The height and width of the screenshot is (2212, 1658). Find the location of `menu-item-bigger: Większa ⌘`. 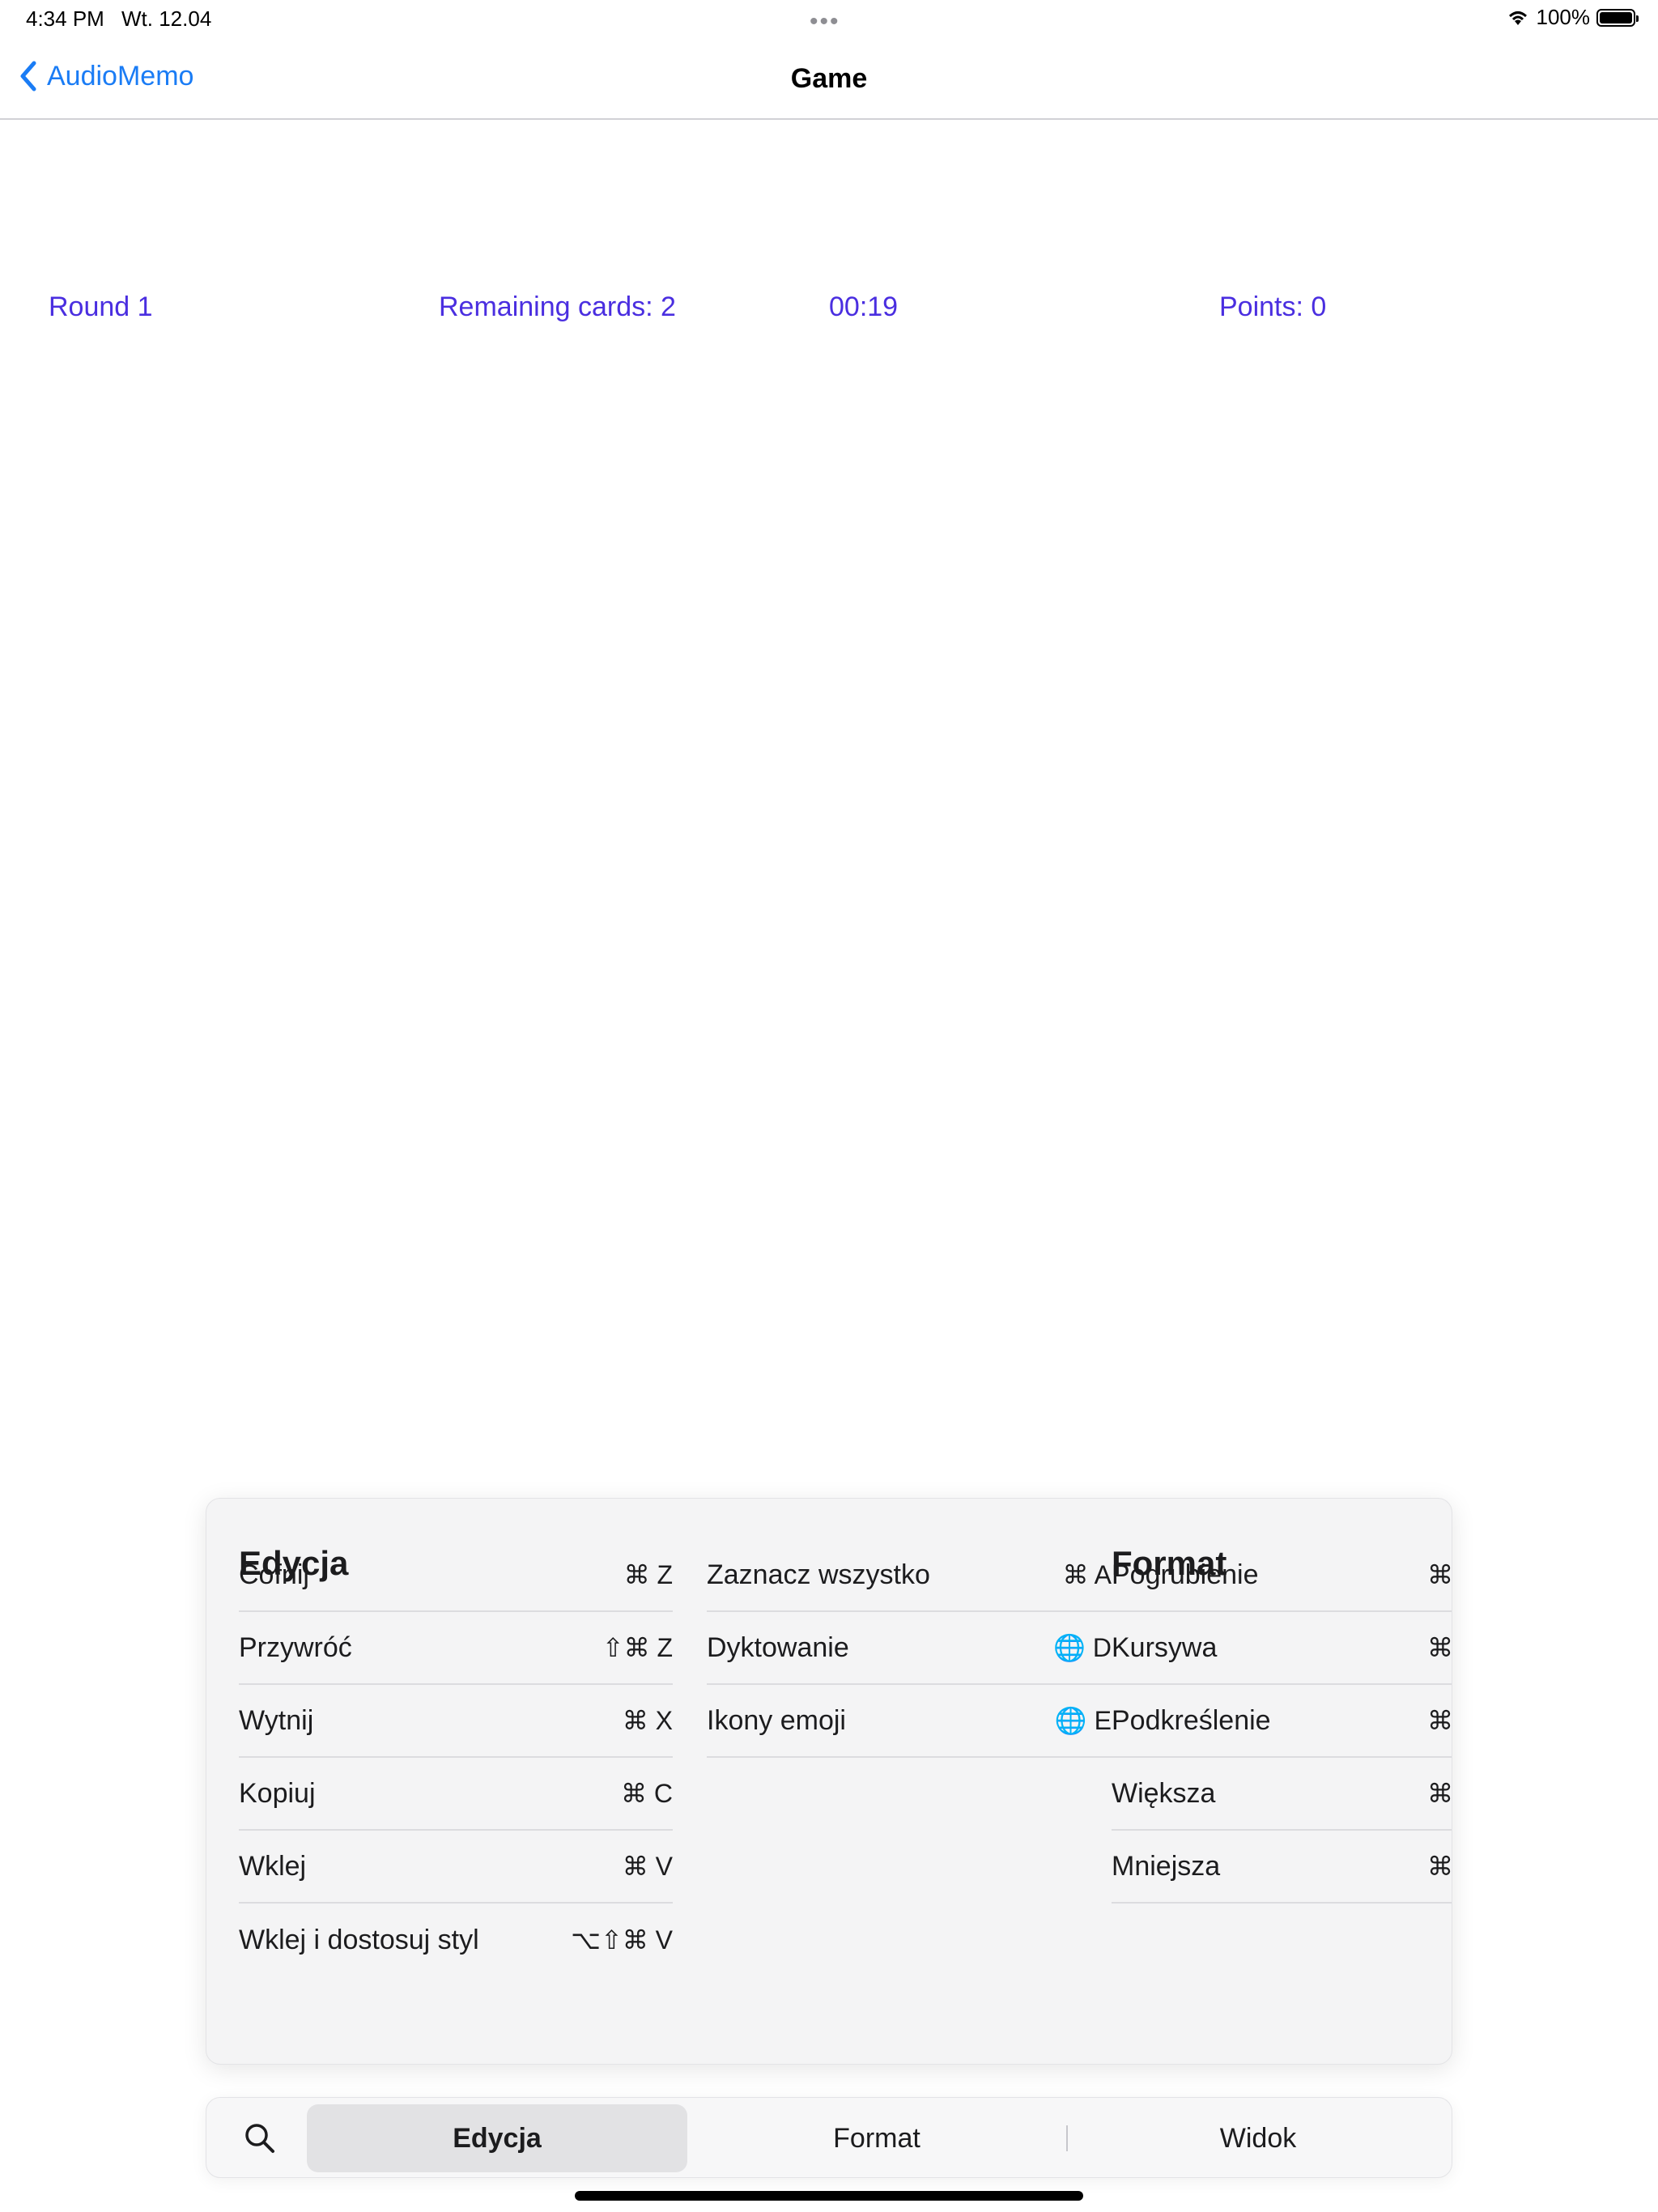

menu-item-bigger: Większa ⌘ is located at coordinates (1282, 1795).